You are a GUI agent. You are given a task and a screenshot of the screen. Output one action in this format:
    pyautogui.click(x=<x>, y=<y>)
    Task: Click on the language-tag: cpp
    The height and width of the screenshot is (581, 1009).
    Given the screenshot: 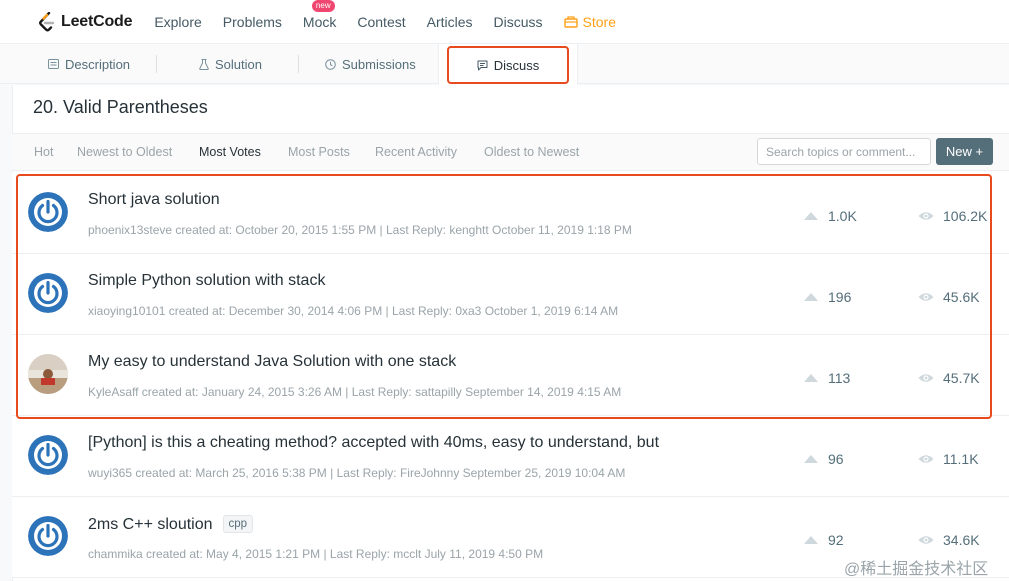 What is the action you would take?
    pyautogui.click(x=238, y=524)
    